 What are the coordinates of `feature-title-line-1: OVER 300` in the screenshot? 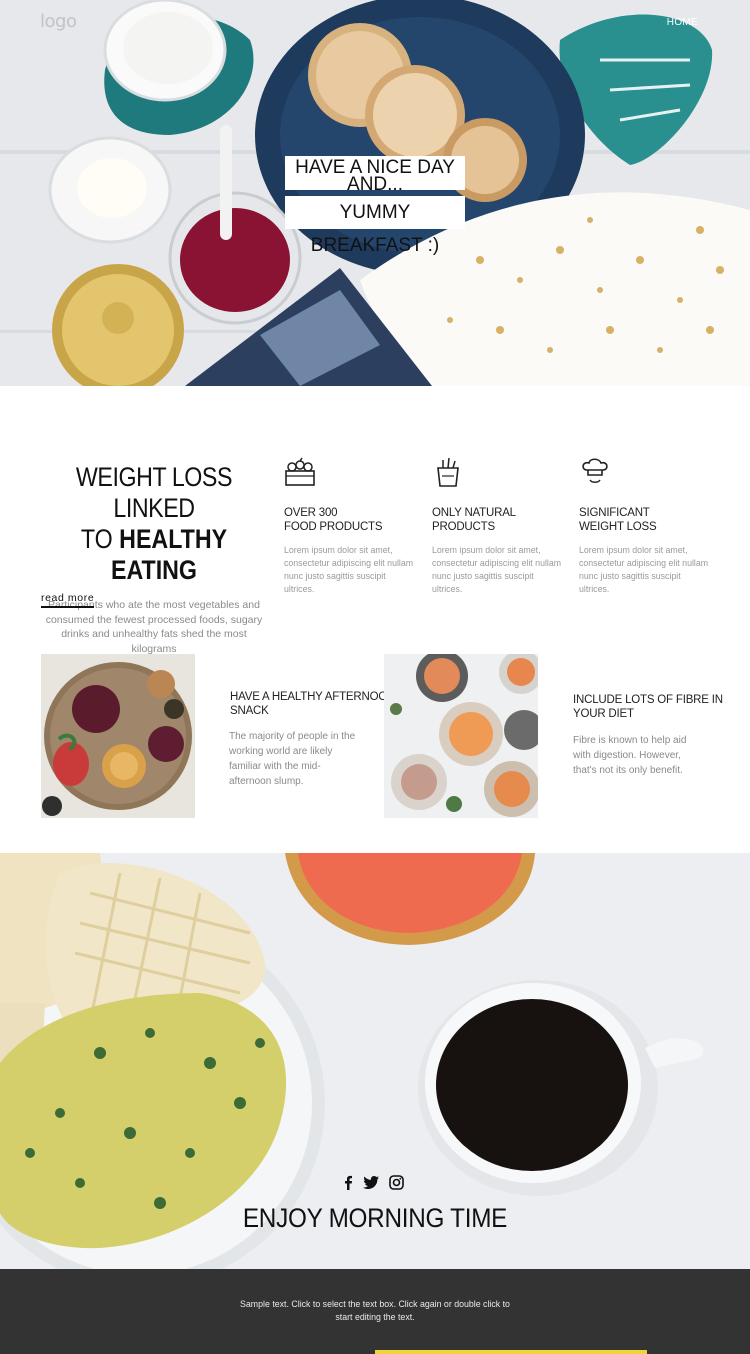 It's located at (311, 513).